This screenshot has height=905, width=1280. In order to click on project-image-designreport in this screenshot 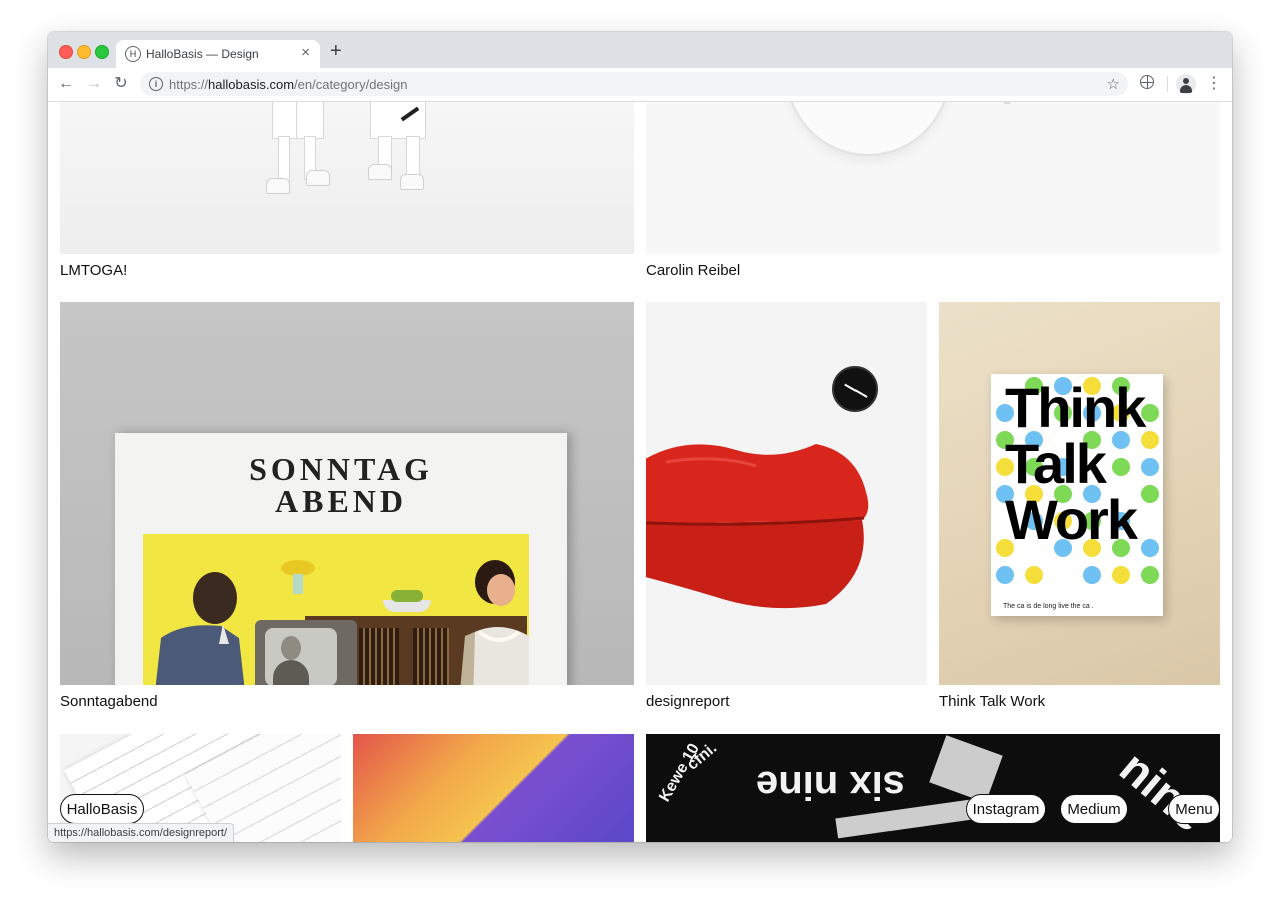, I will do `click(786, 493)`.